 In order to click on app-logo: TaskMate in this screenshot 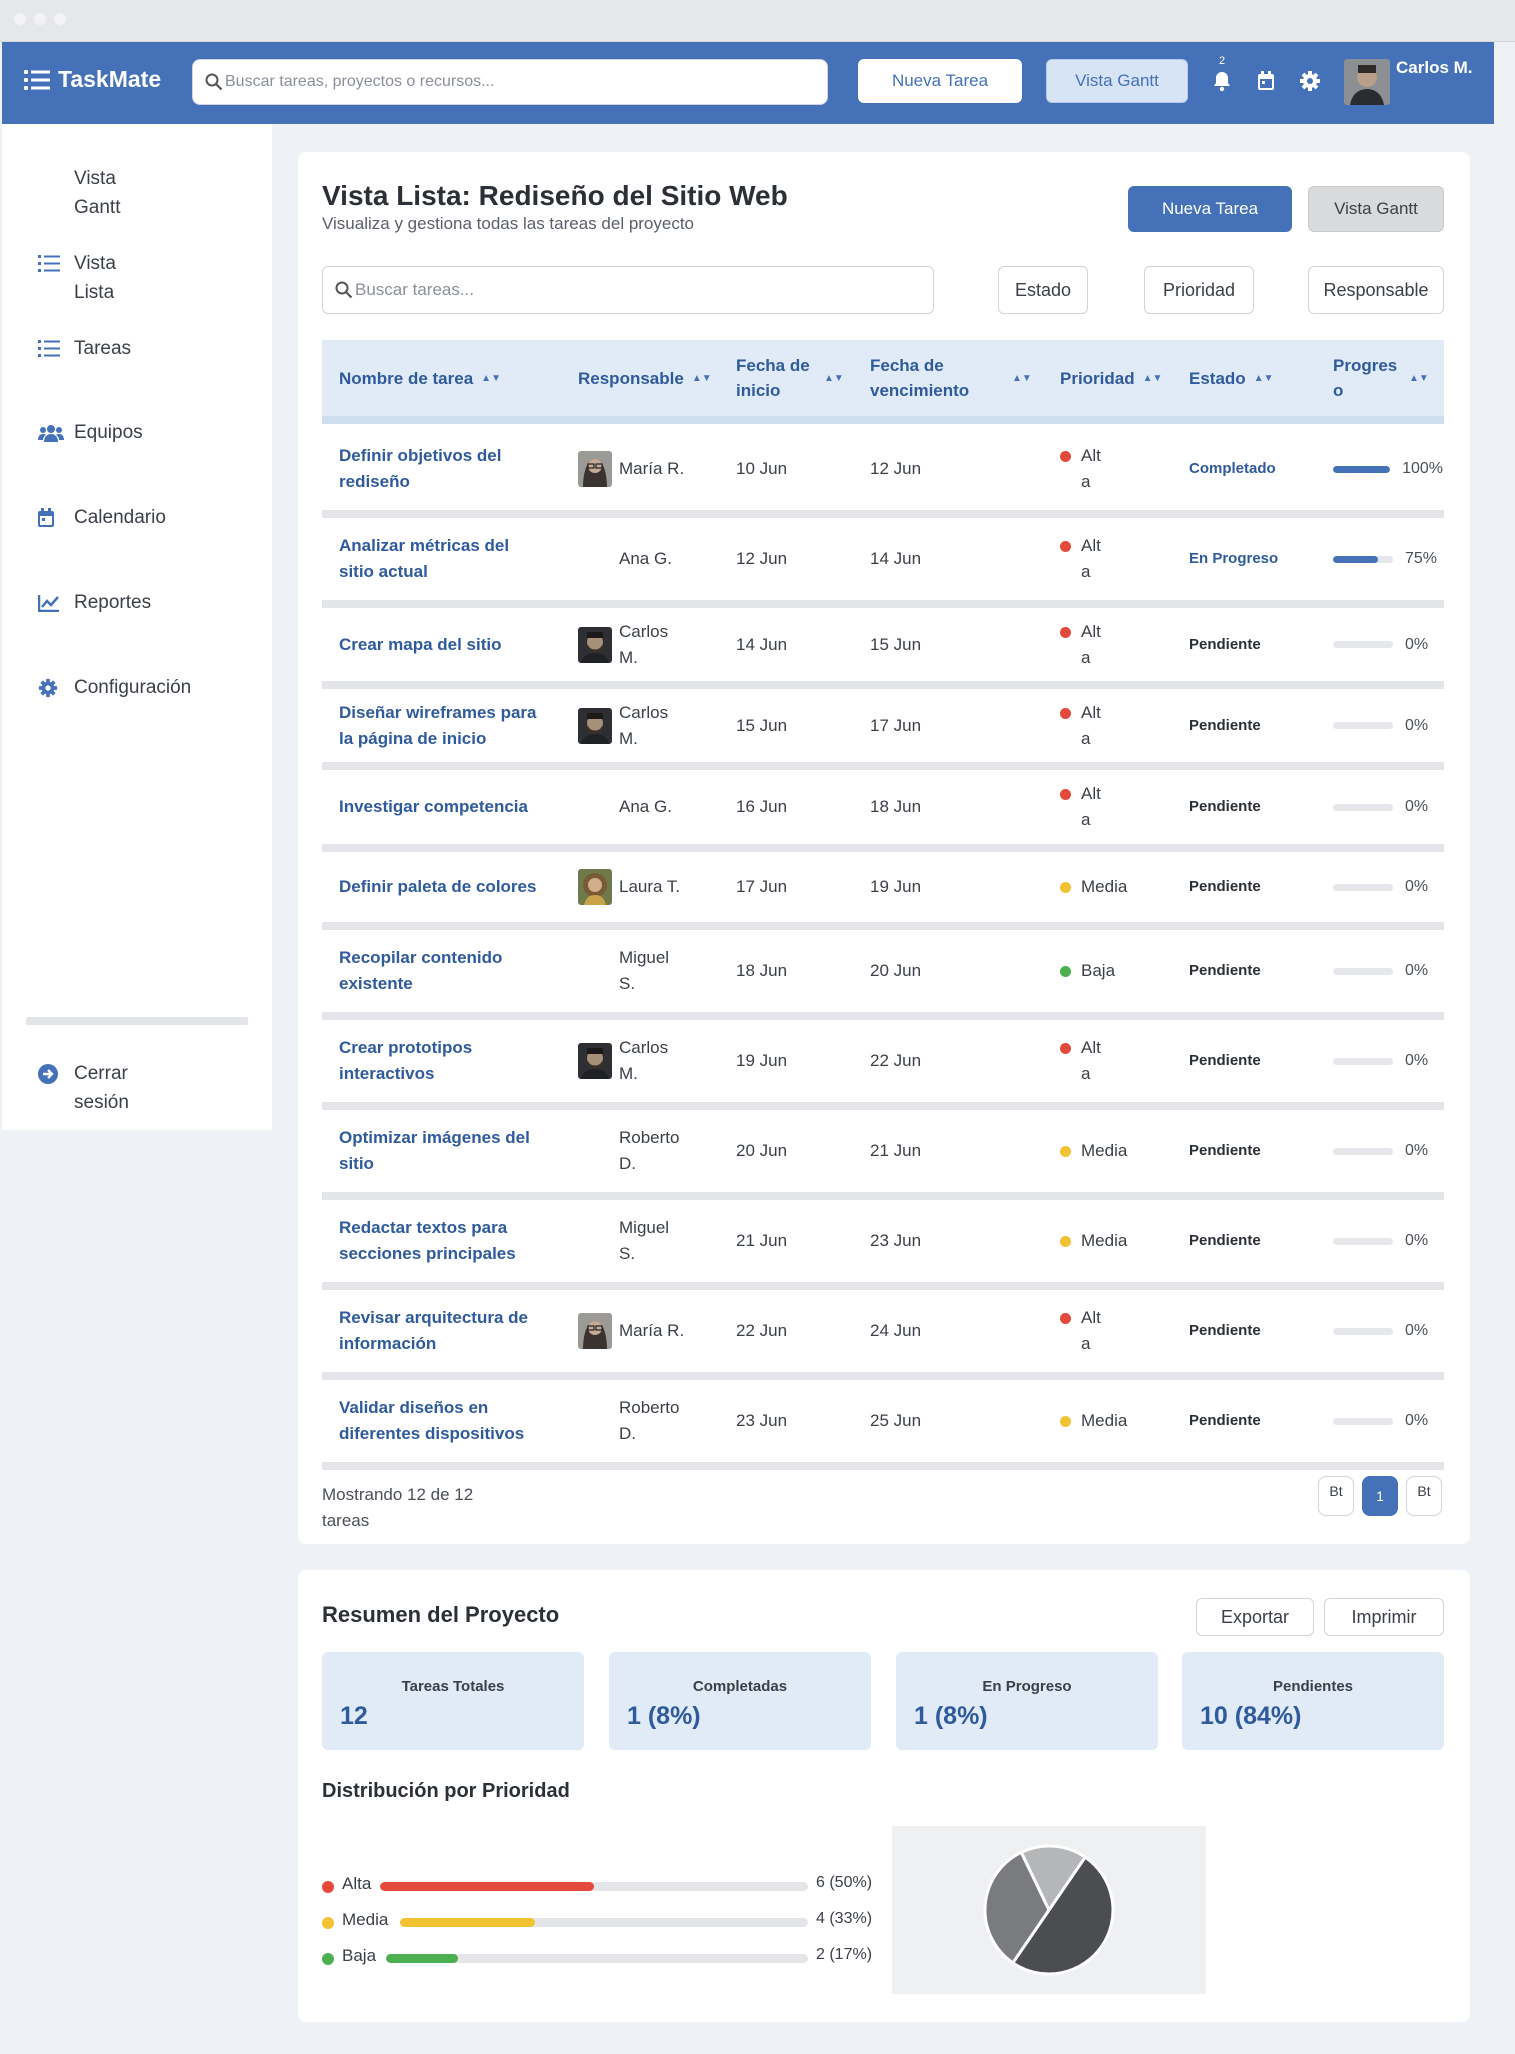, I will do `click(92, 79)`.